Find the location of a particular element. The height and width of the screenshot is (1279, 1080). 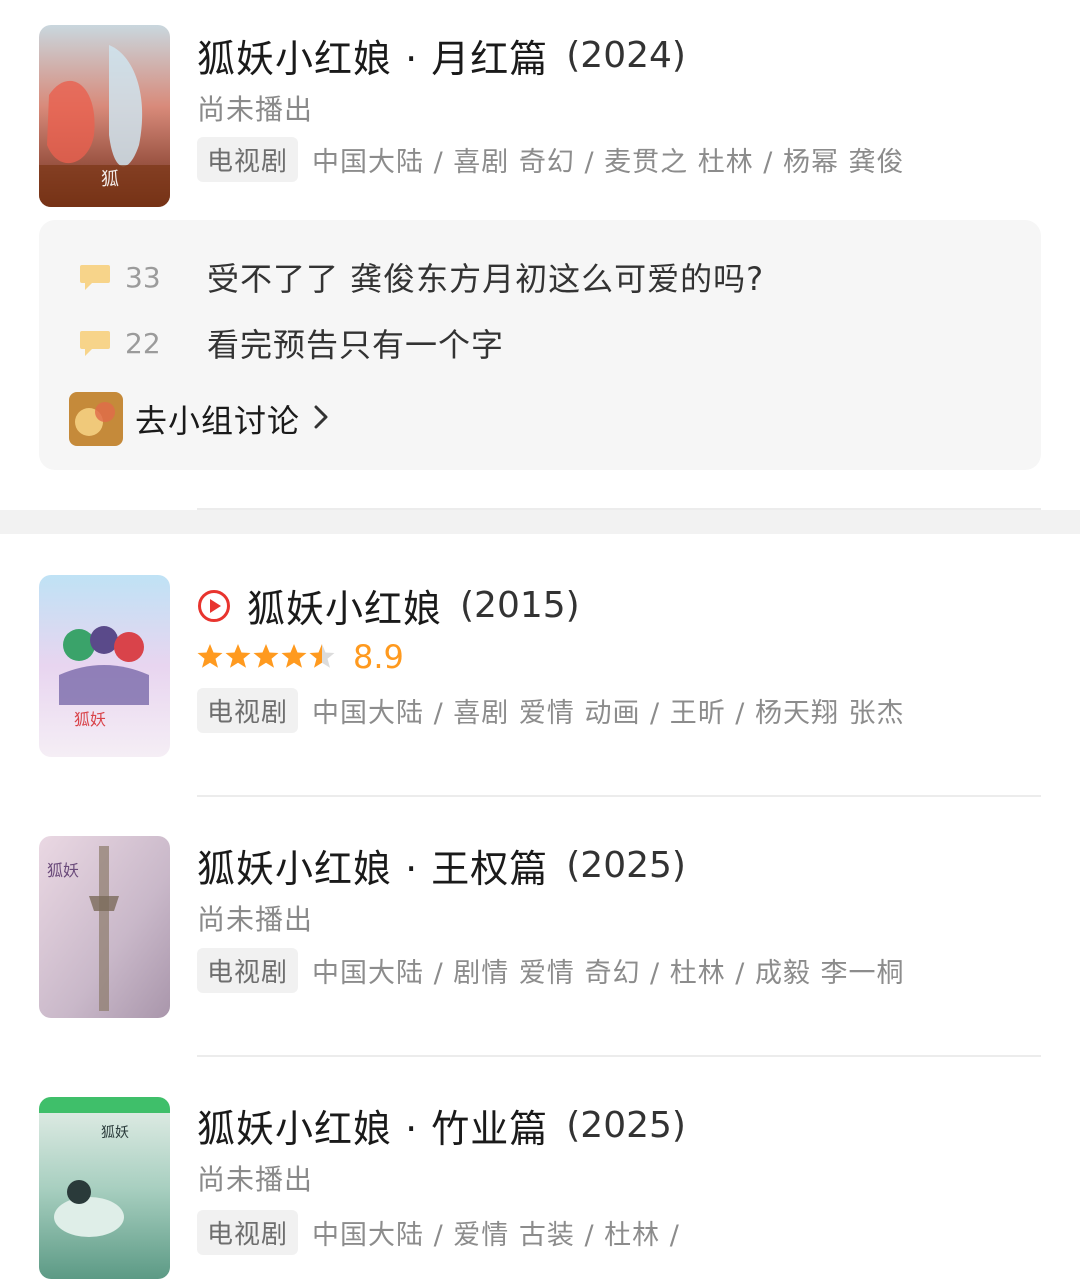

fade-overlay is located at coordinates (785, 1230).